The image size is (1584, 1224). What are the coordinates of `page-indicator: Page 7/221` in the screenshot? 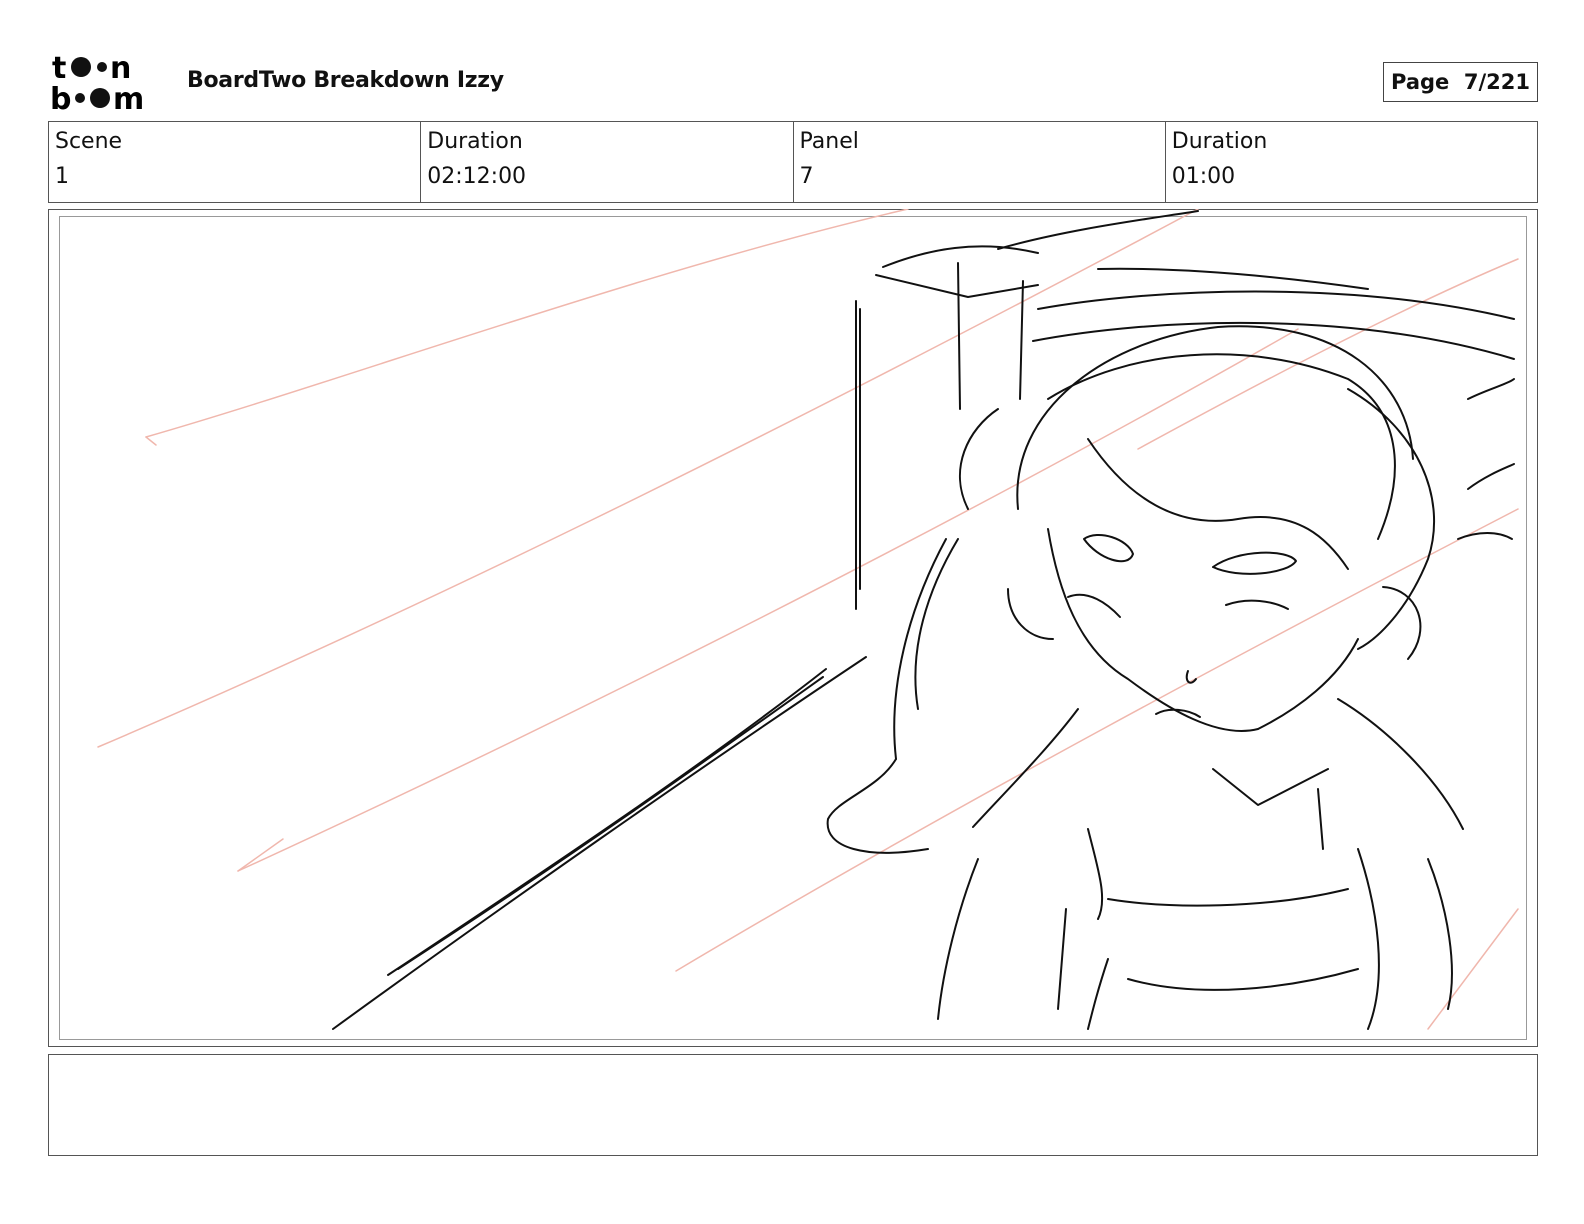 It's located at (1460, 82).